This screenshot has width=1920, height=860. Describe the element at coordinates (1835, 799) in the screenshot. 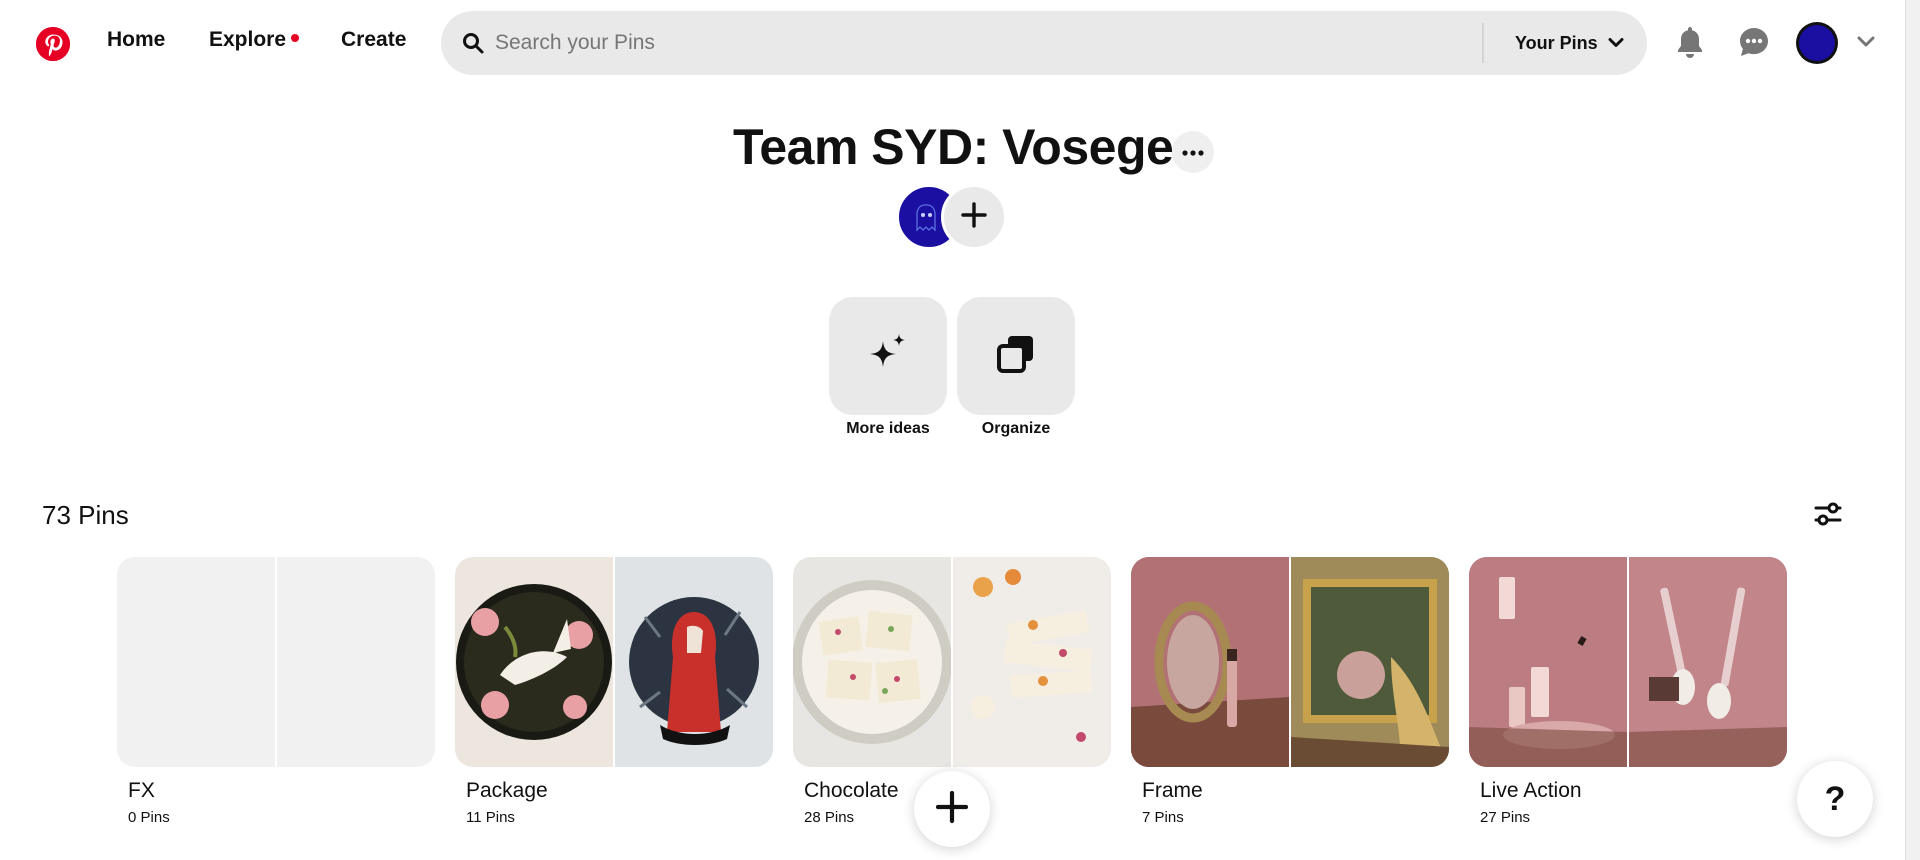

I see `help-button: ?` at that location.